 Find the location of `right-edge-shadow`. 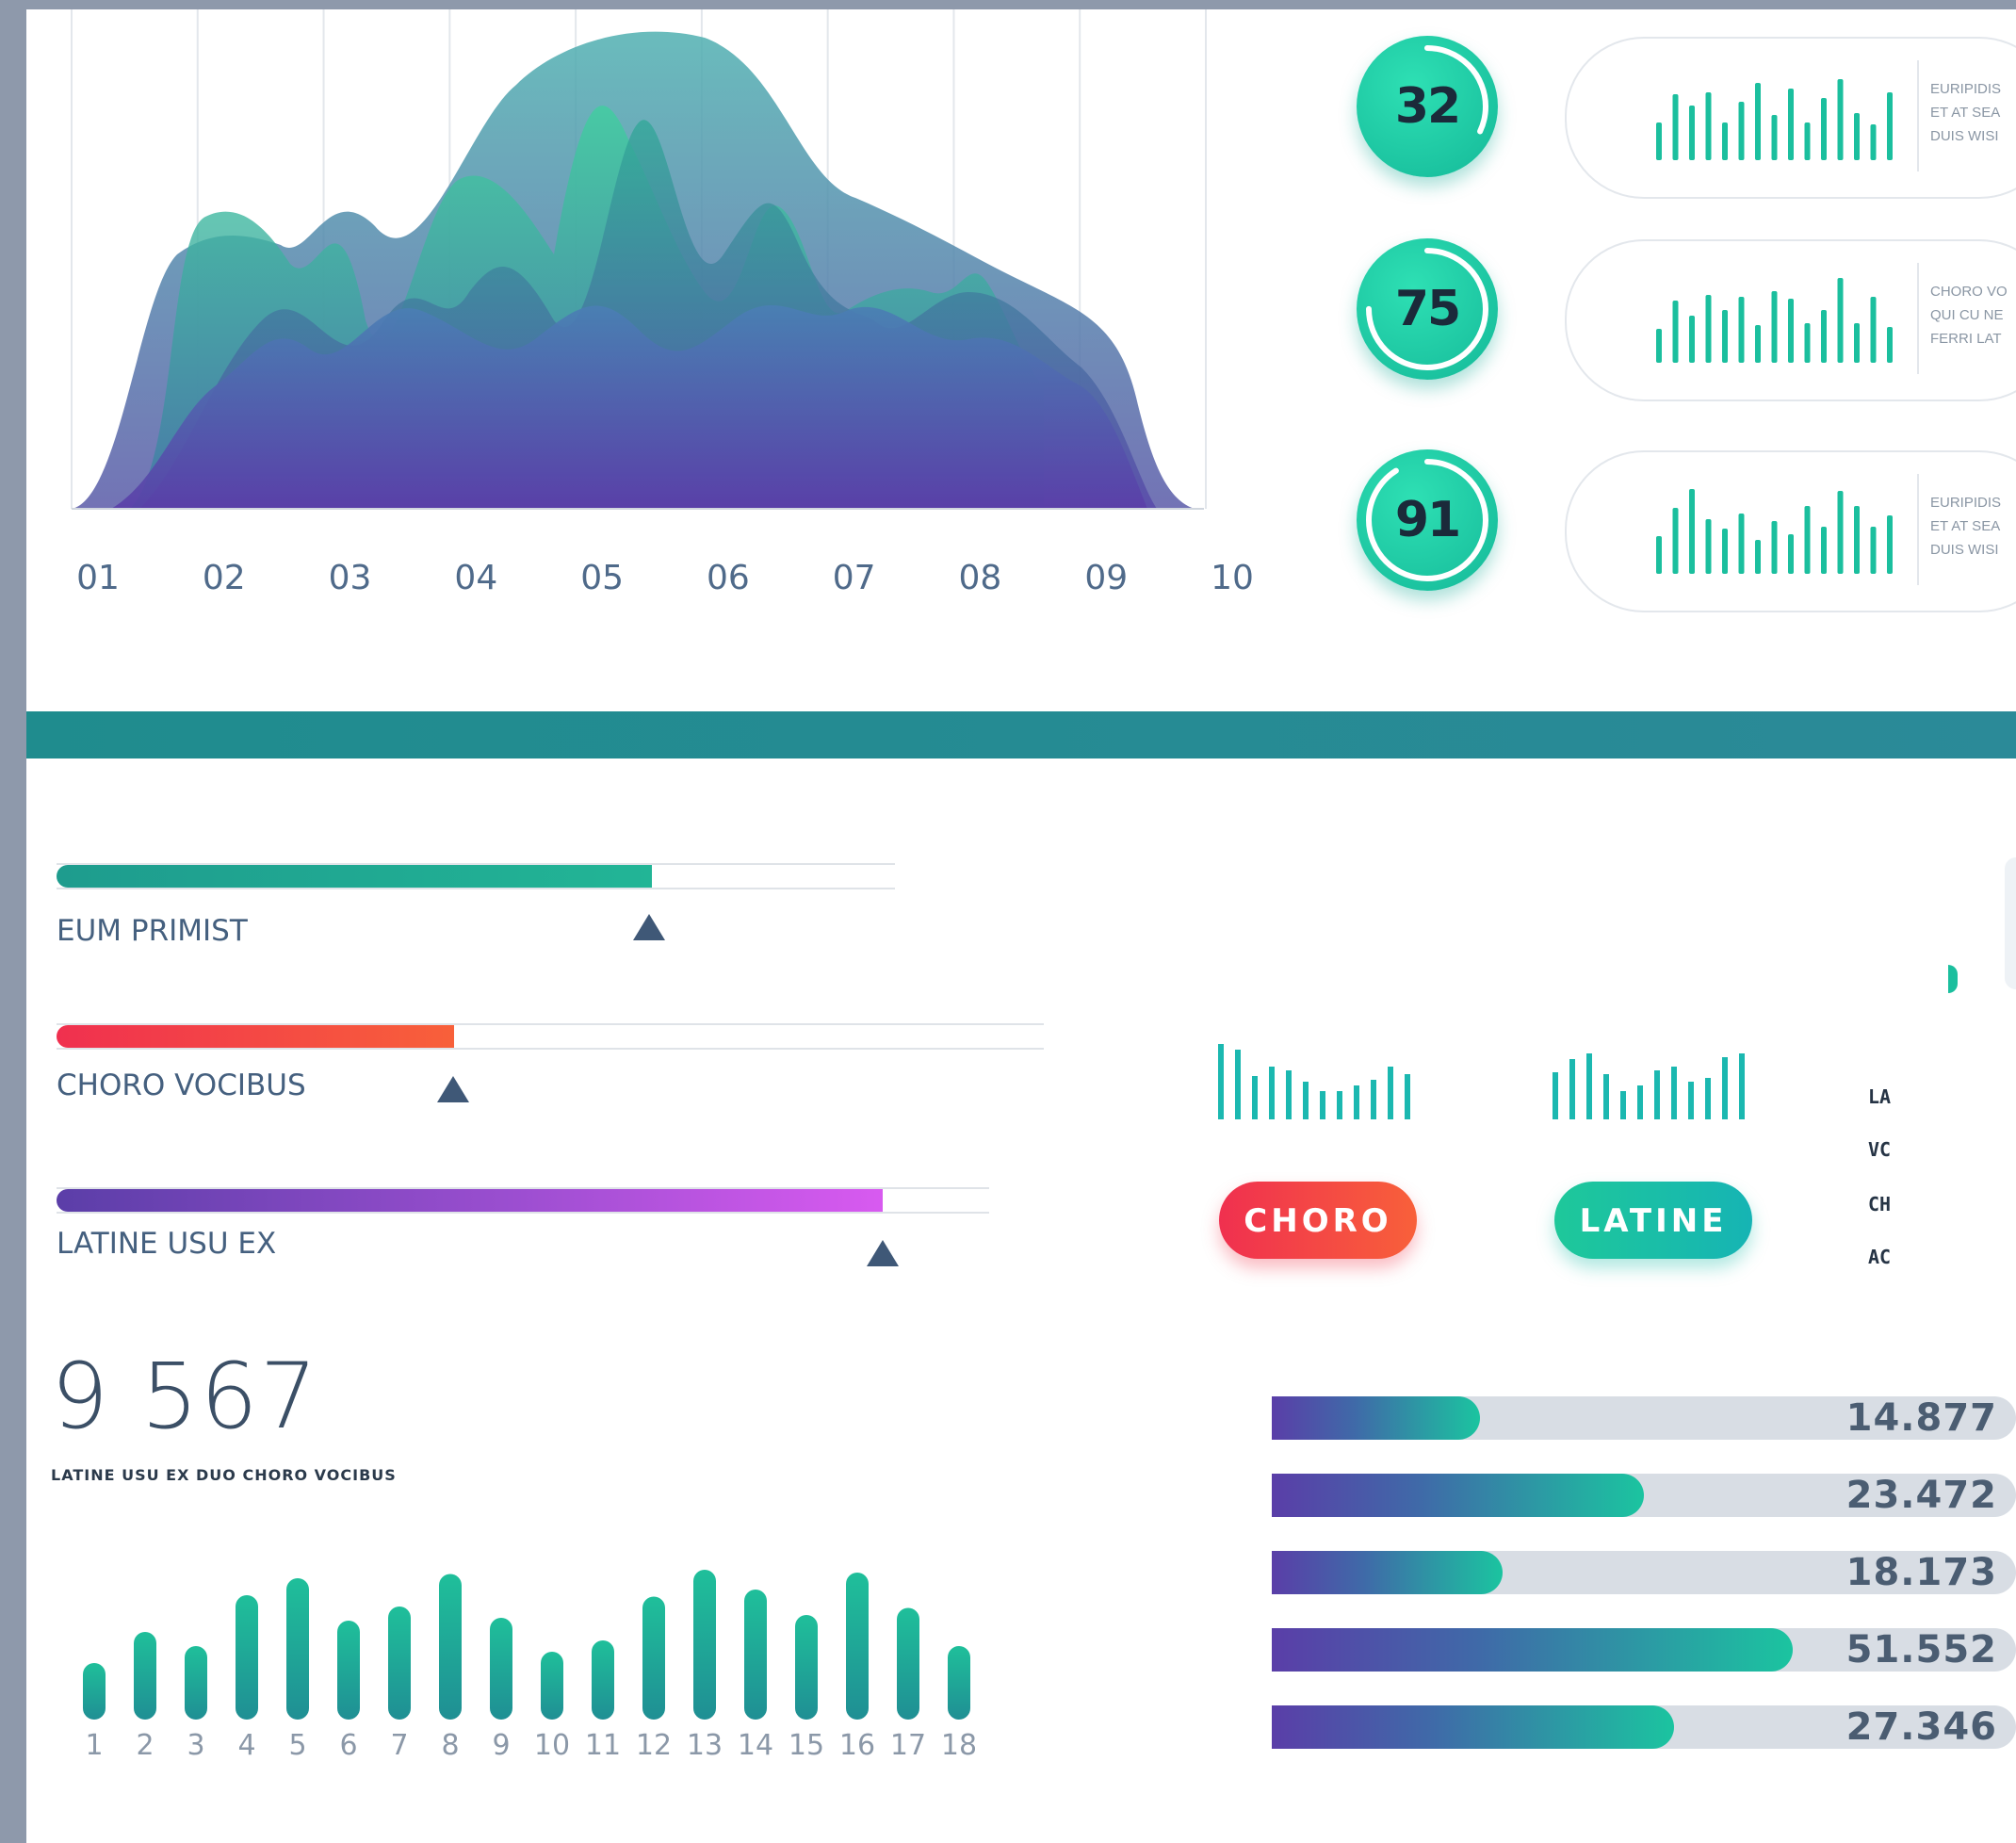

right-edge-shadow is located at coordinates (2010, 923).